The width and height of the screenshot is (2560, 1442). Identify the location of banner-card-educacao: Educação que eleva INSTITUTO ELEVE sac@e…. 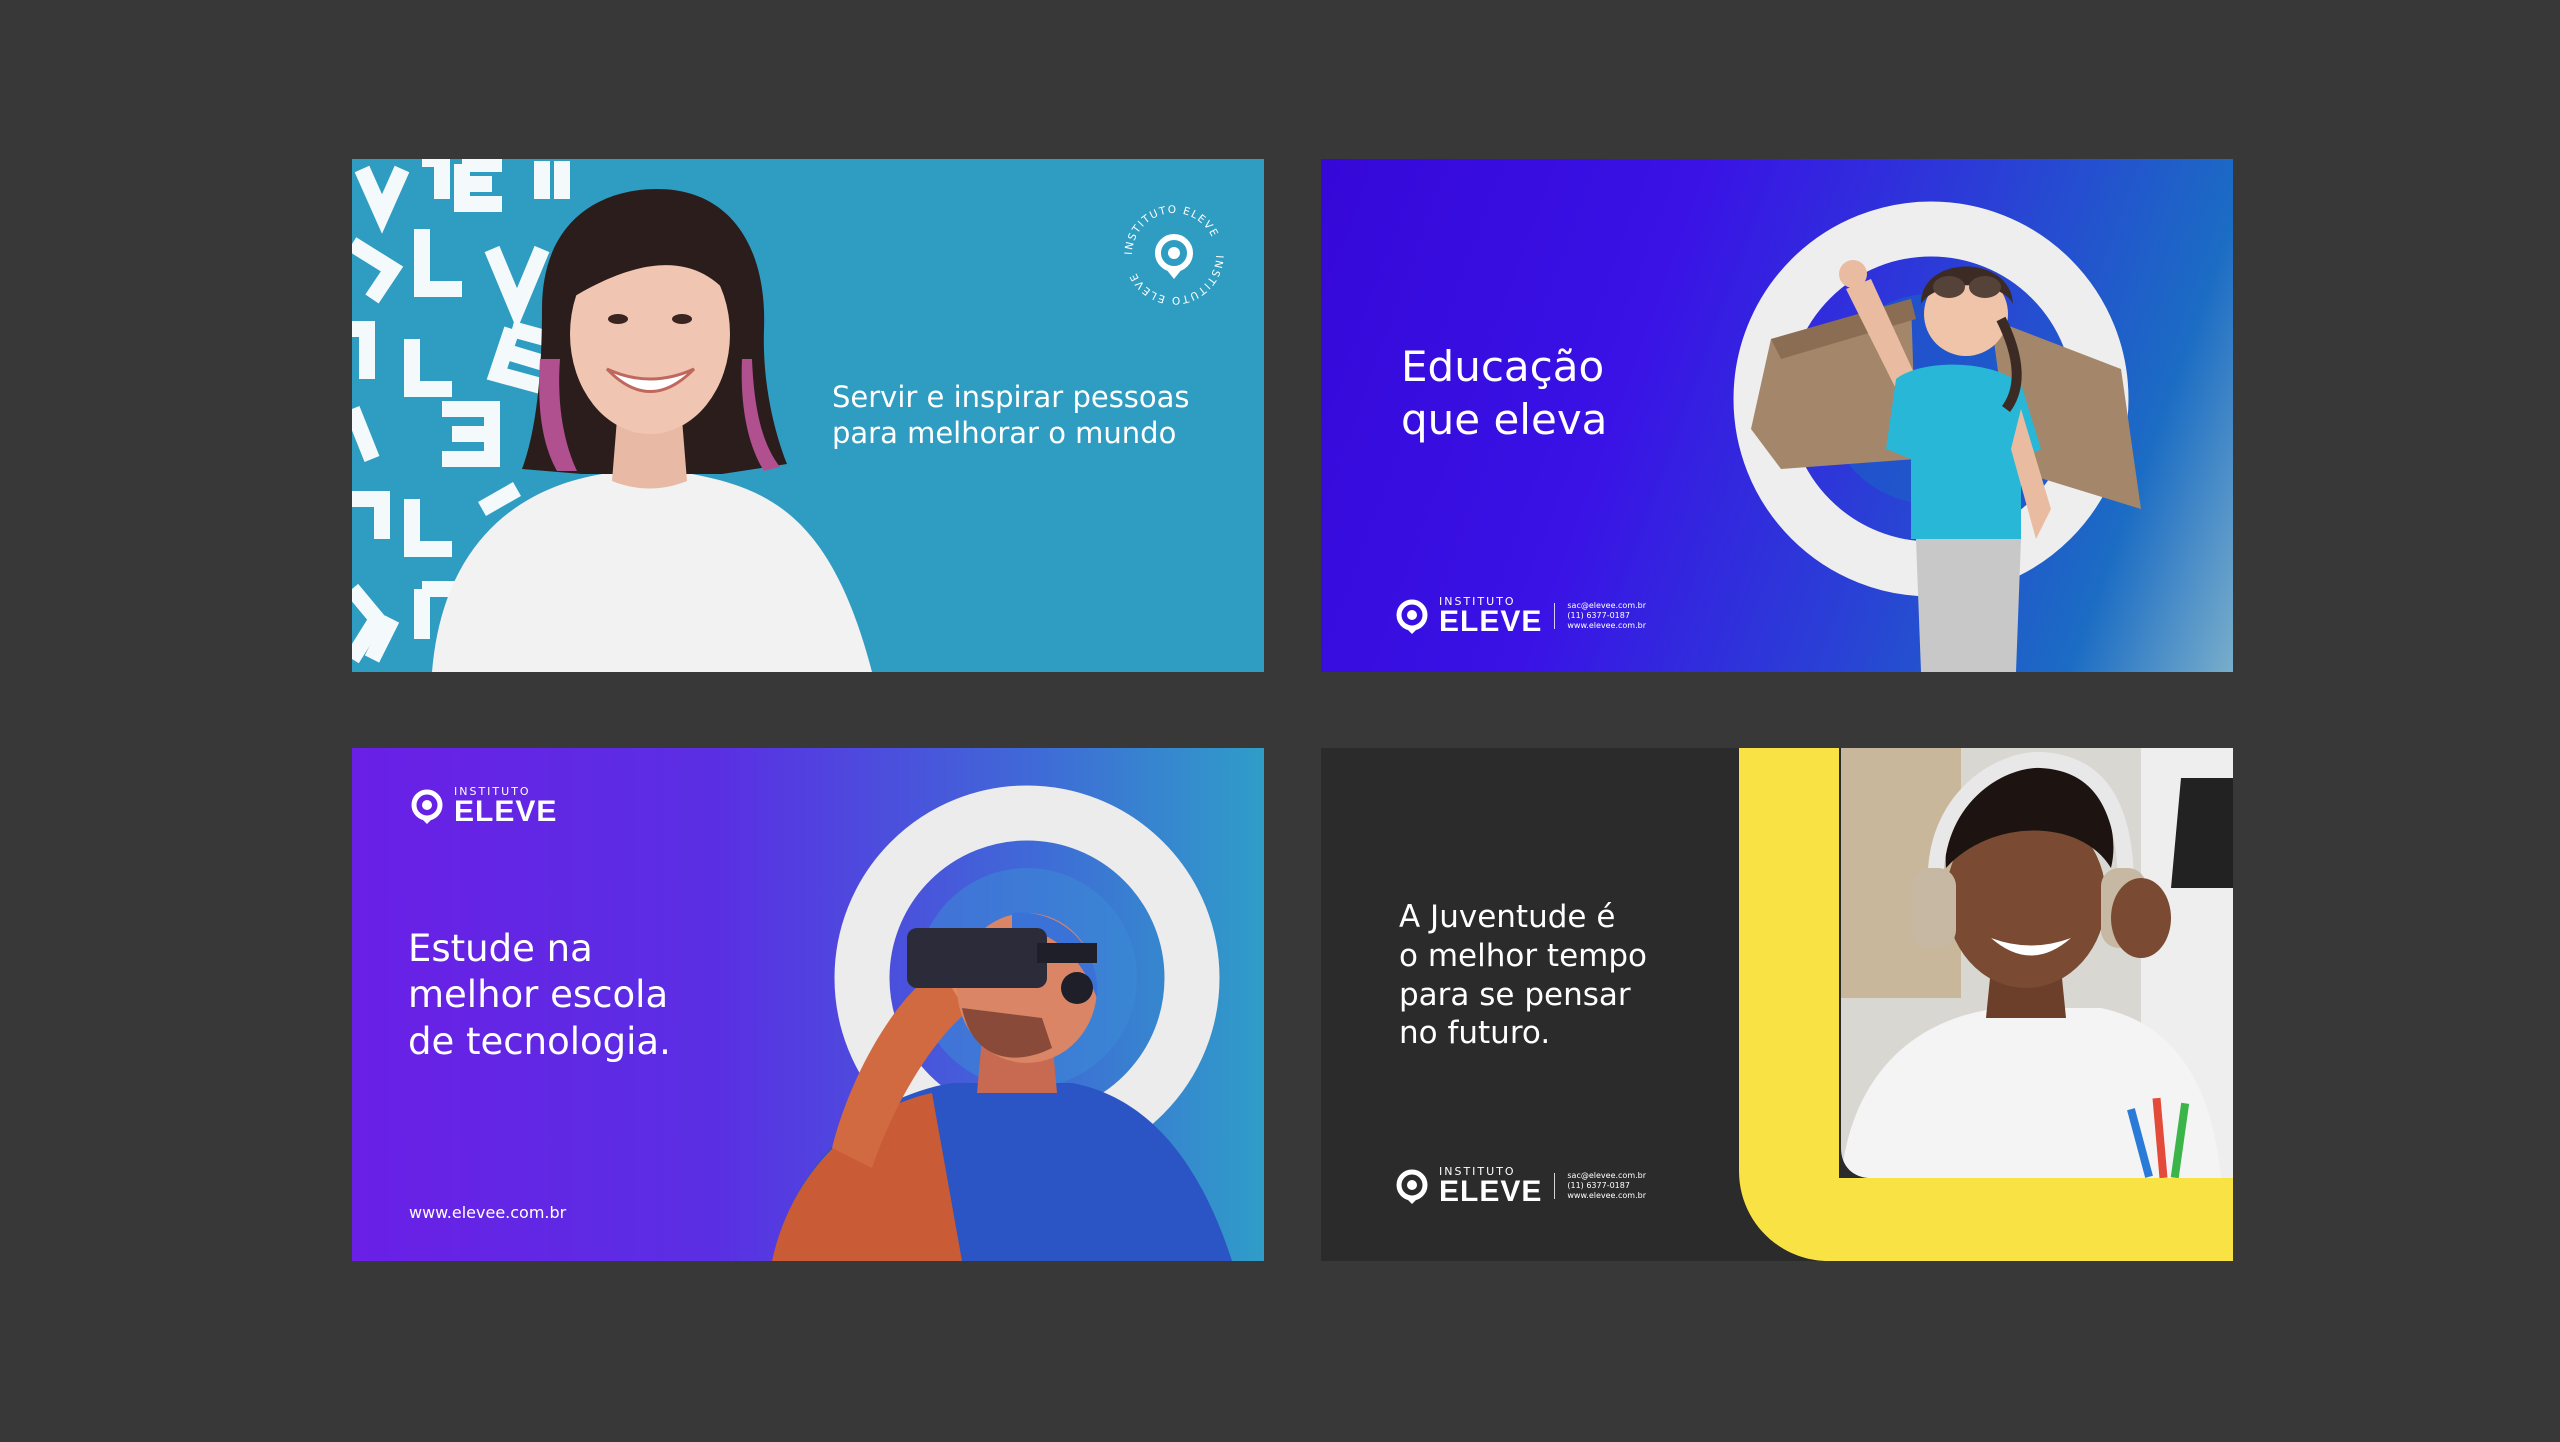
(1777, 415).